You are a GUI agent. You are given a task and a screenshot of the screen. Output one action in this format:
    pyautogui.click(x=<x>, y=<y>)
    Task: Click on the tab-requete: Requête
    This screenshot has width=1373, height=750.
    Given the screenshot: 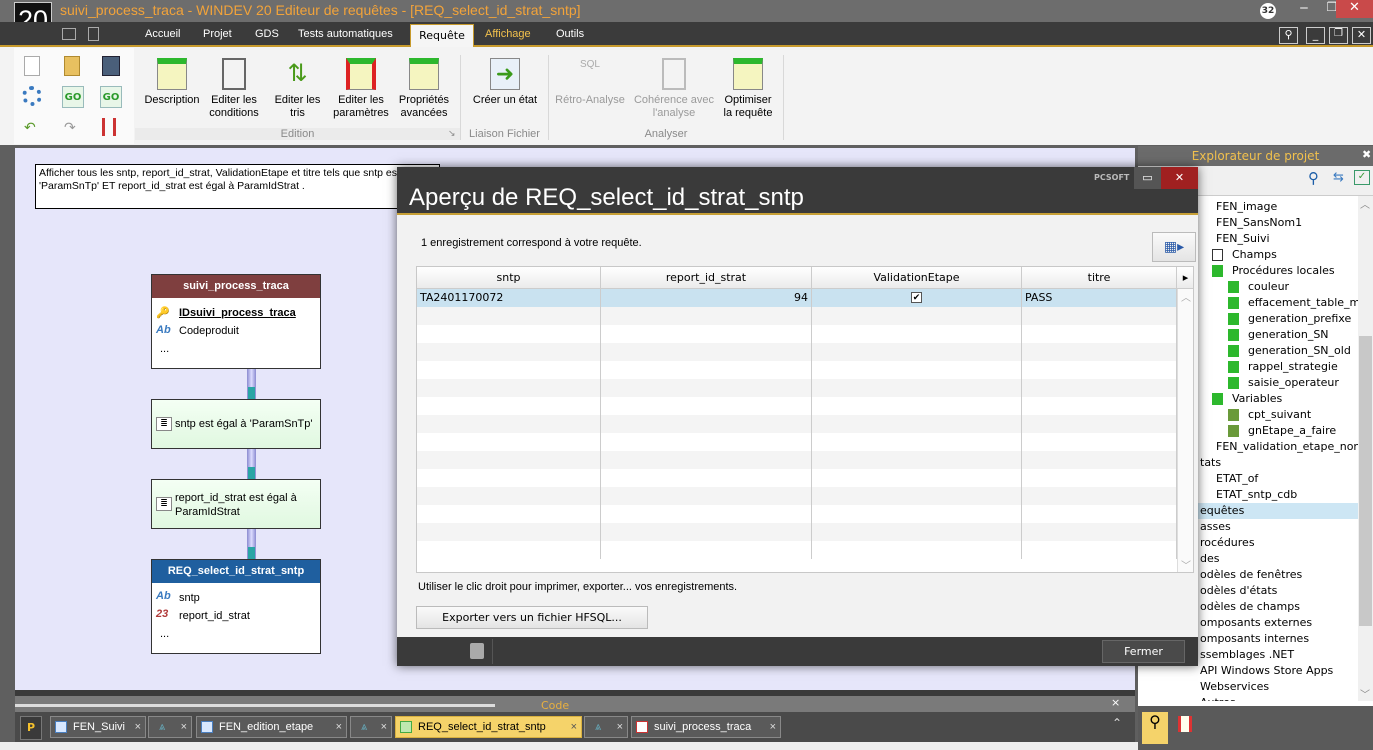 What is the action you would take?
    pyautogui.click(x=442, y=36)
    